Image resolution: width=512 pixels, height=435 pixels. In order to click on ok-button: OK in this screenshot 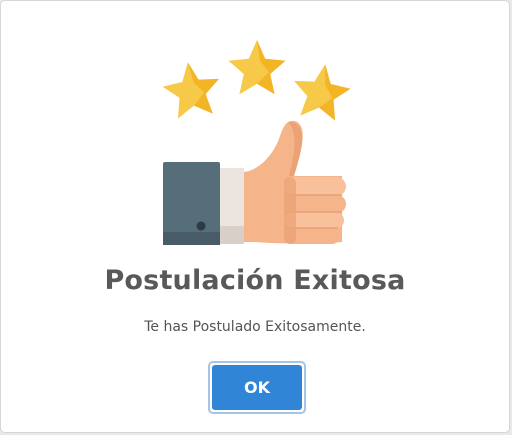, I will do `click(257, 387)`.